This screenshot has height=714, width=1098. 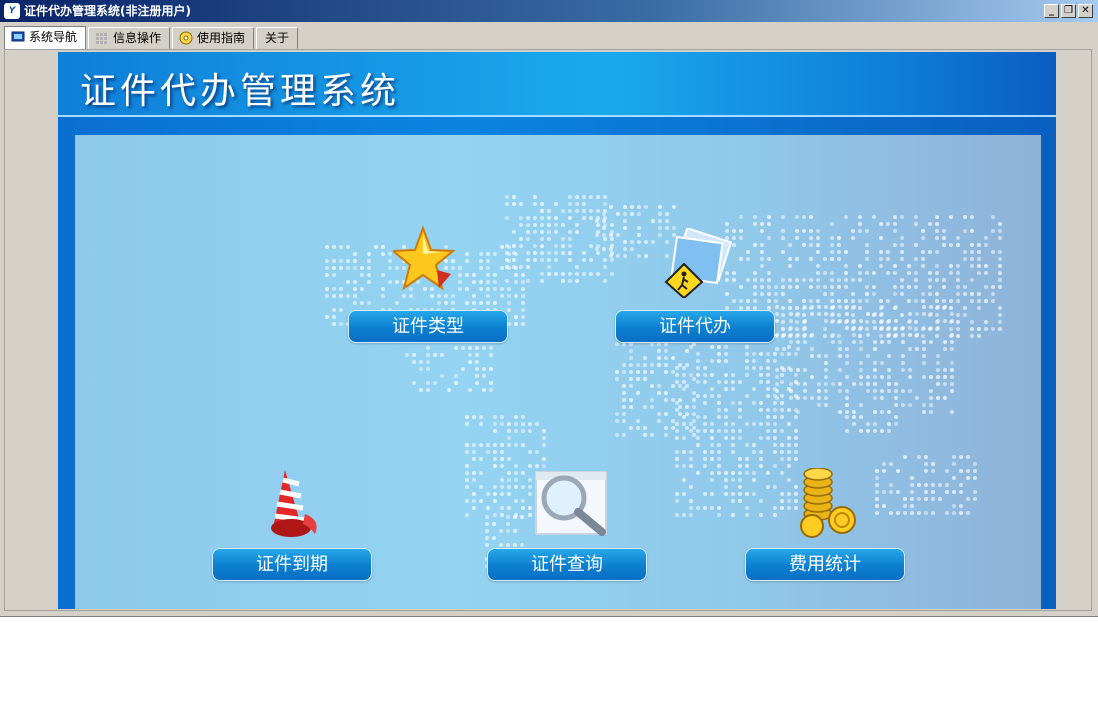 I want to click on cert-query-button: 证件查询, so click(x=567, y=564).